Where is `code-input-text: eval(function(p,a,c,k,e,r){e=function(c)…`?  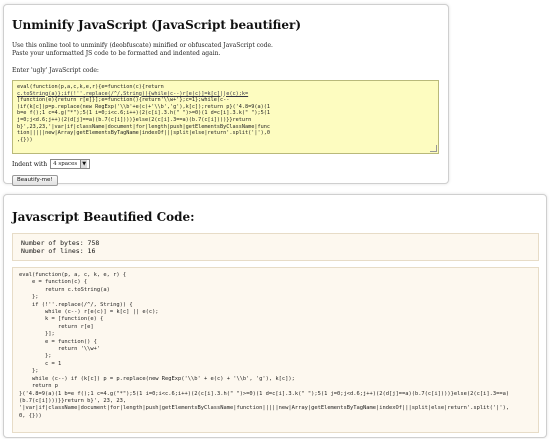 code-input-text: eval(function(p,a,c,k,e,r){e=function(c)… is located at coordinates (143, 113).